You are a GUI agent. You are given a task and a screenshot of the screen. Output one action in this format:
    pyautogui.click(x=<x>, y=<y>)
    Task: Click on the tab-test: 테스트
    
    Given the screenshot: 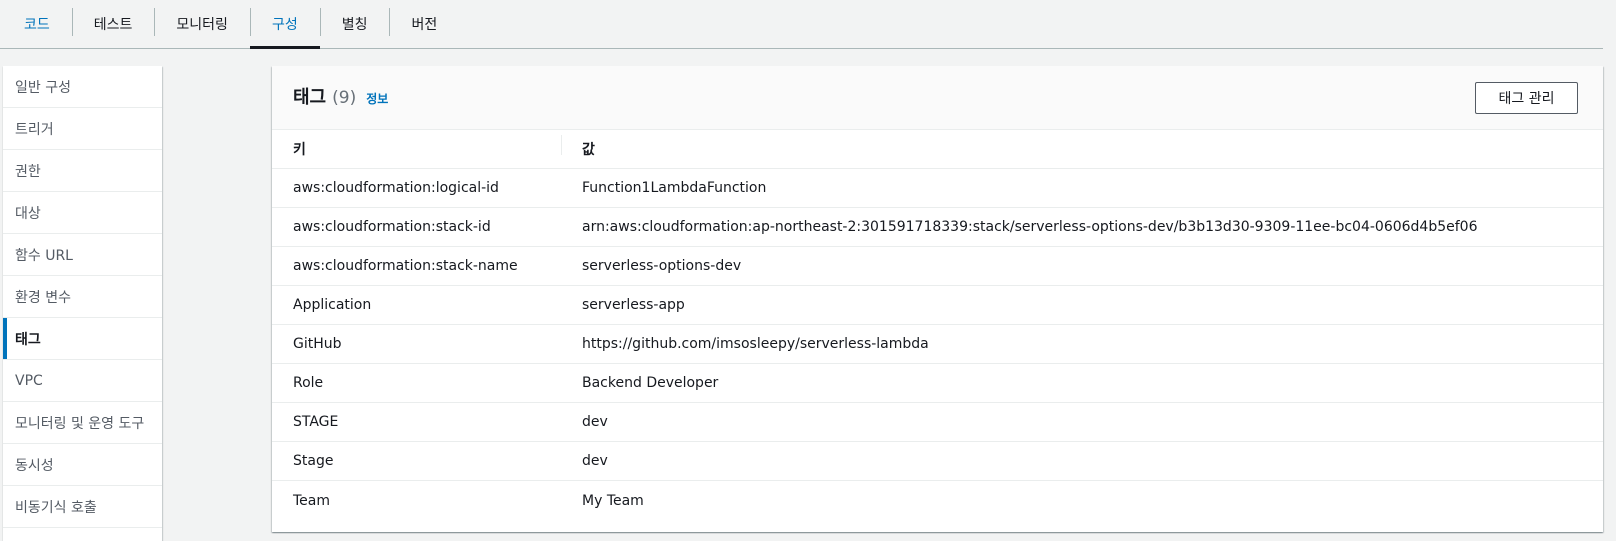 What is the action you would take?
    pyautogui.click(x=113, y=24)
    